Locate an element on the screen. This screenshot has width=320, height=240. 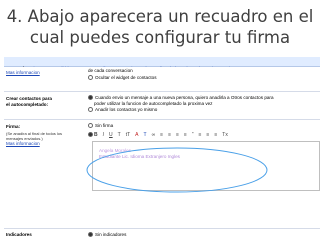
option-hide-widget: Ocultar el widget de contactos is located at coordinates (122, 78).